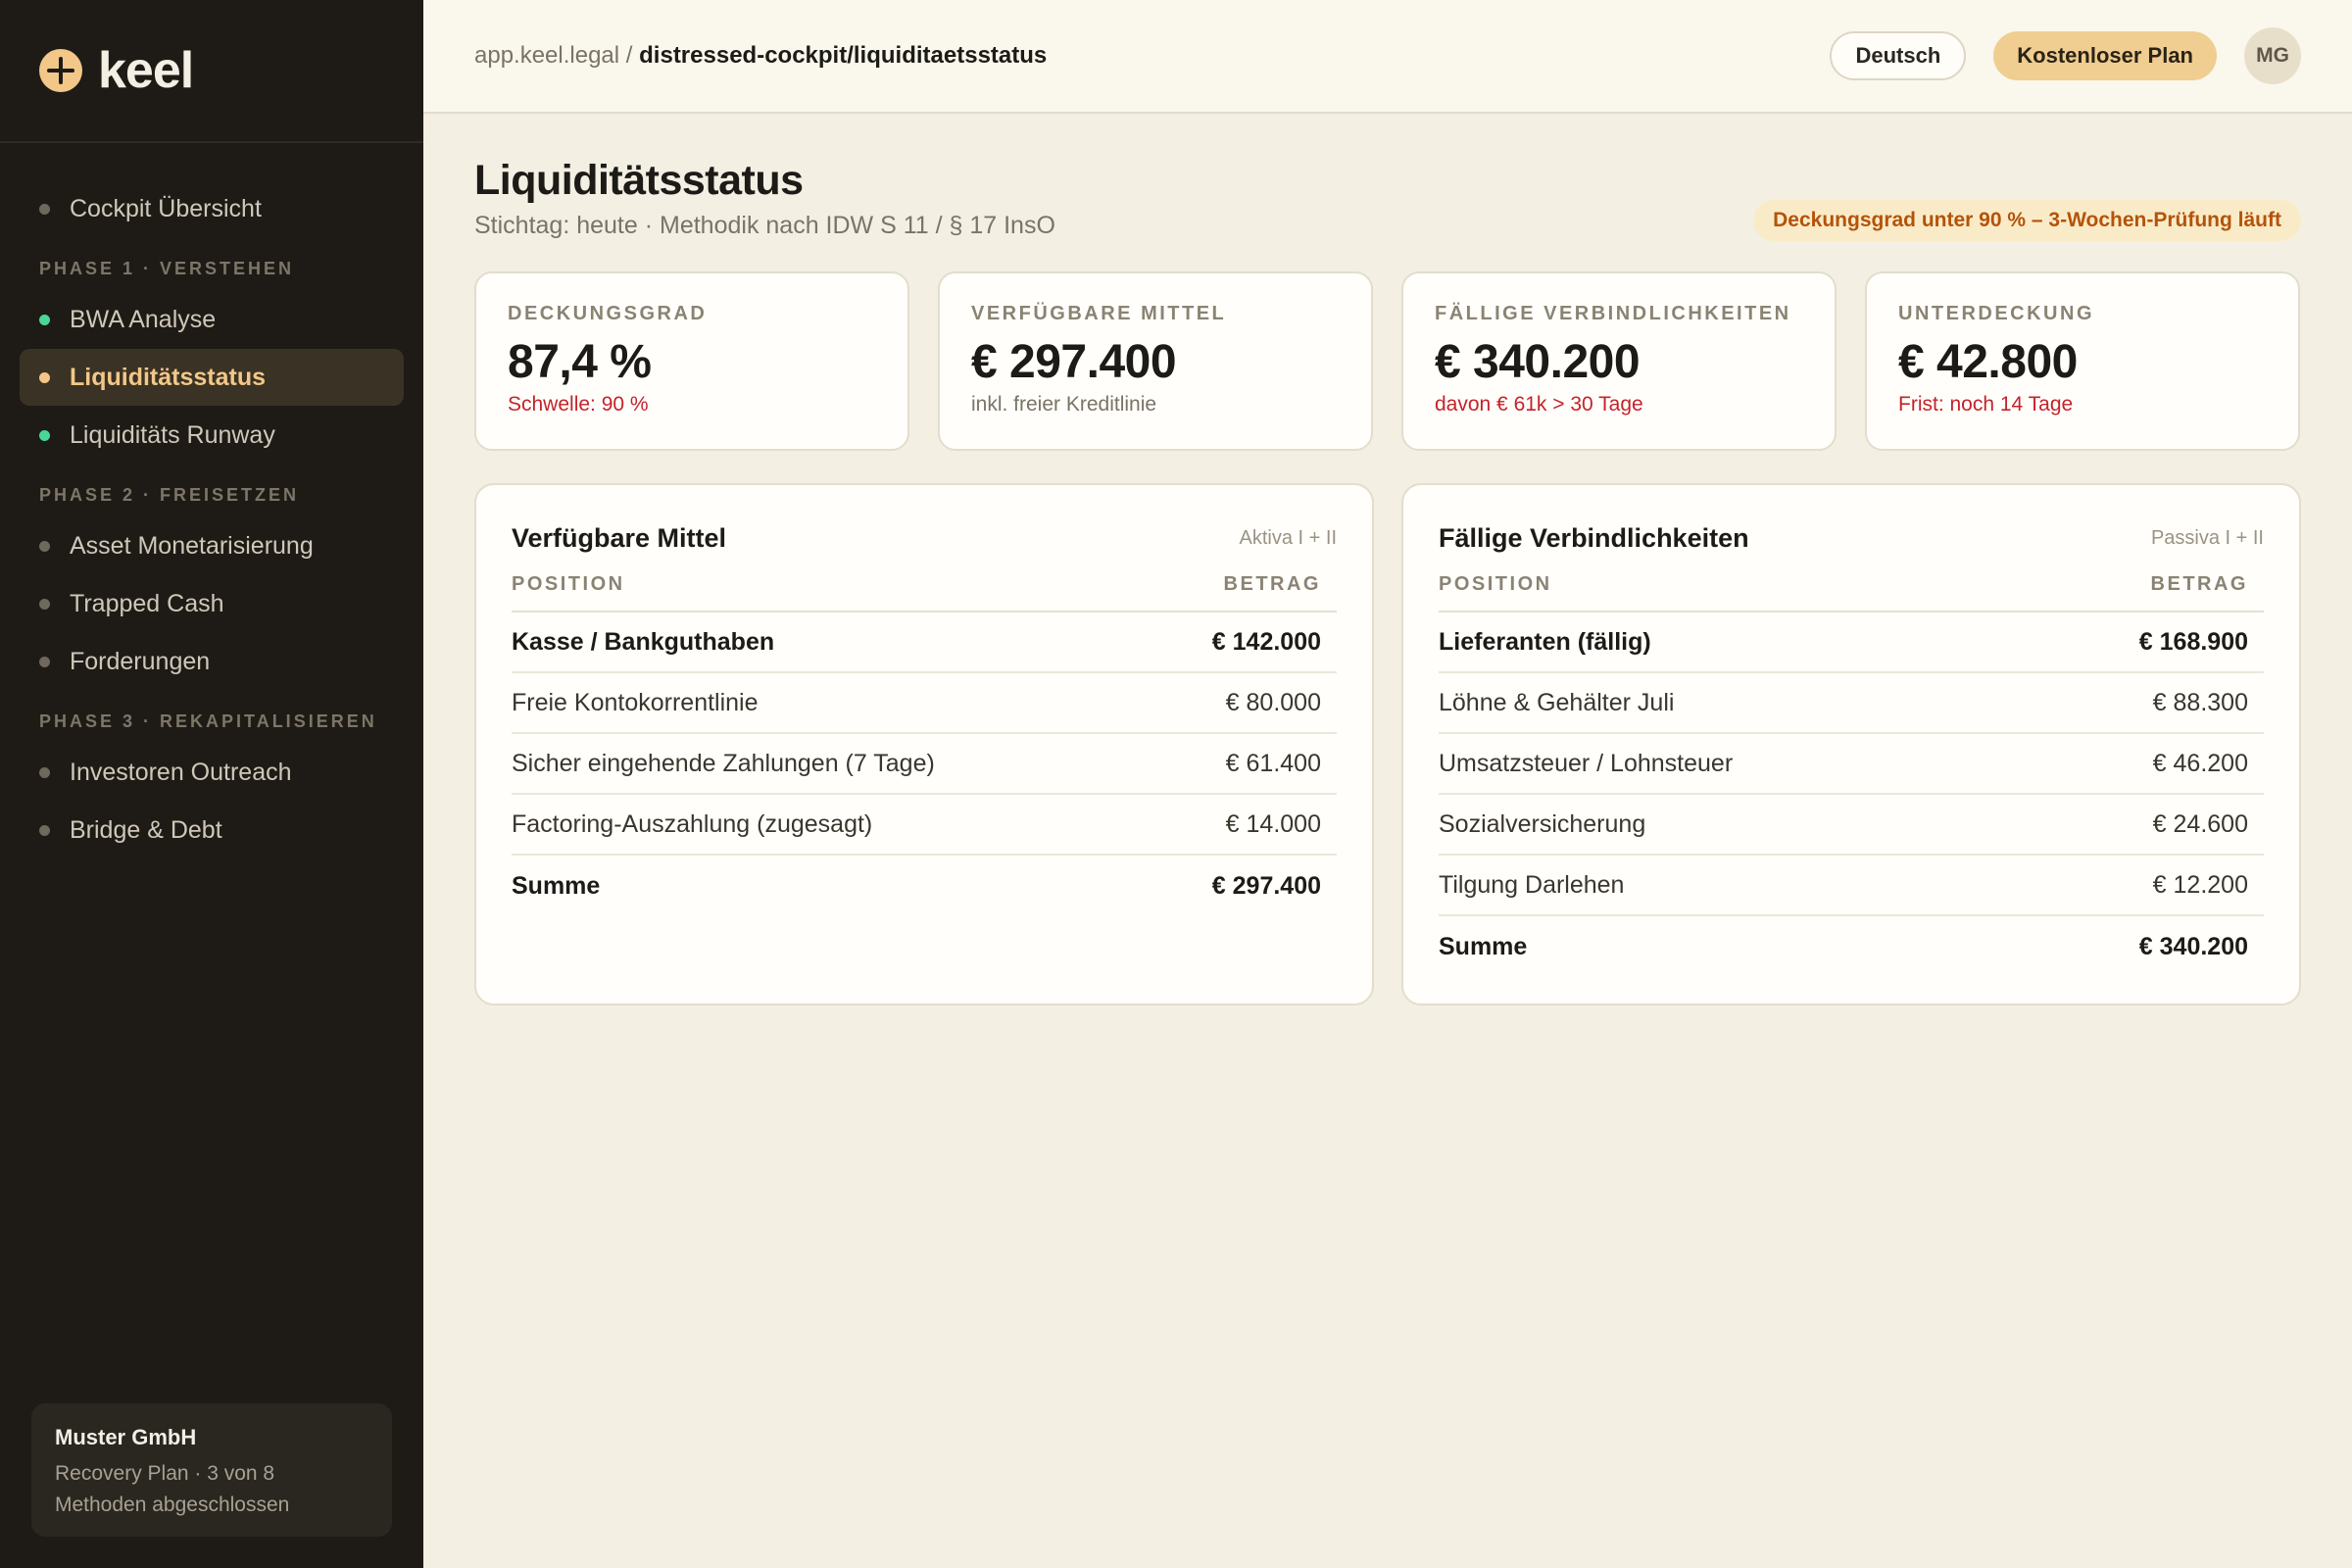  Describe the element at coordinates (1557, 702) in the screenshot. I see `row-position: Löhne & Gehälter Juli` at that location.